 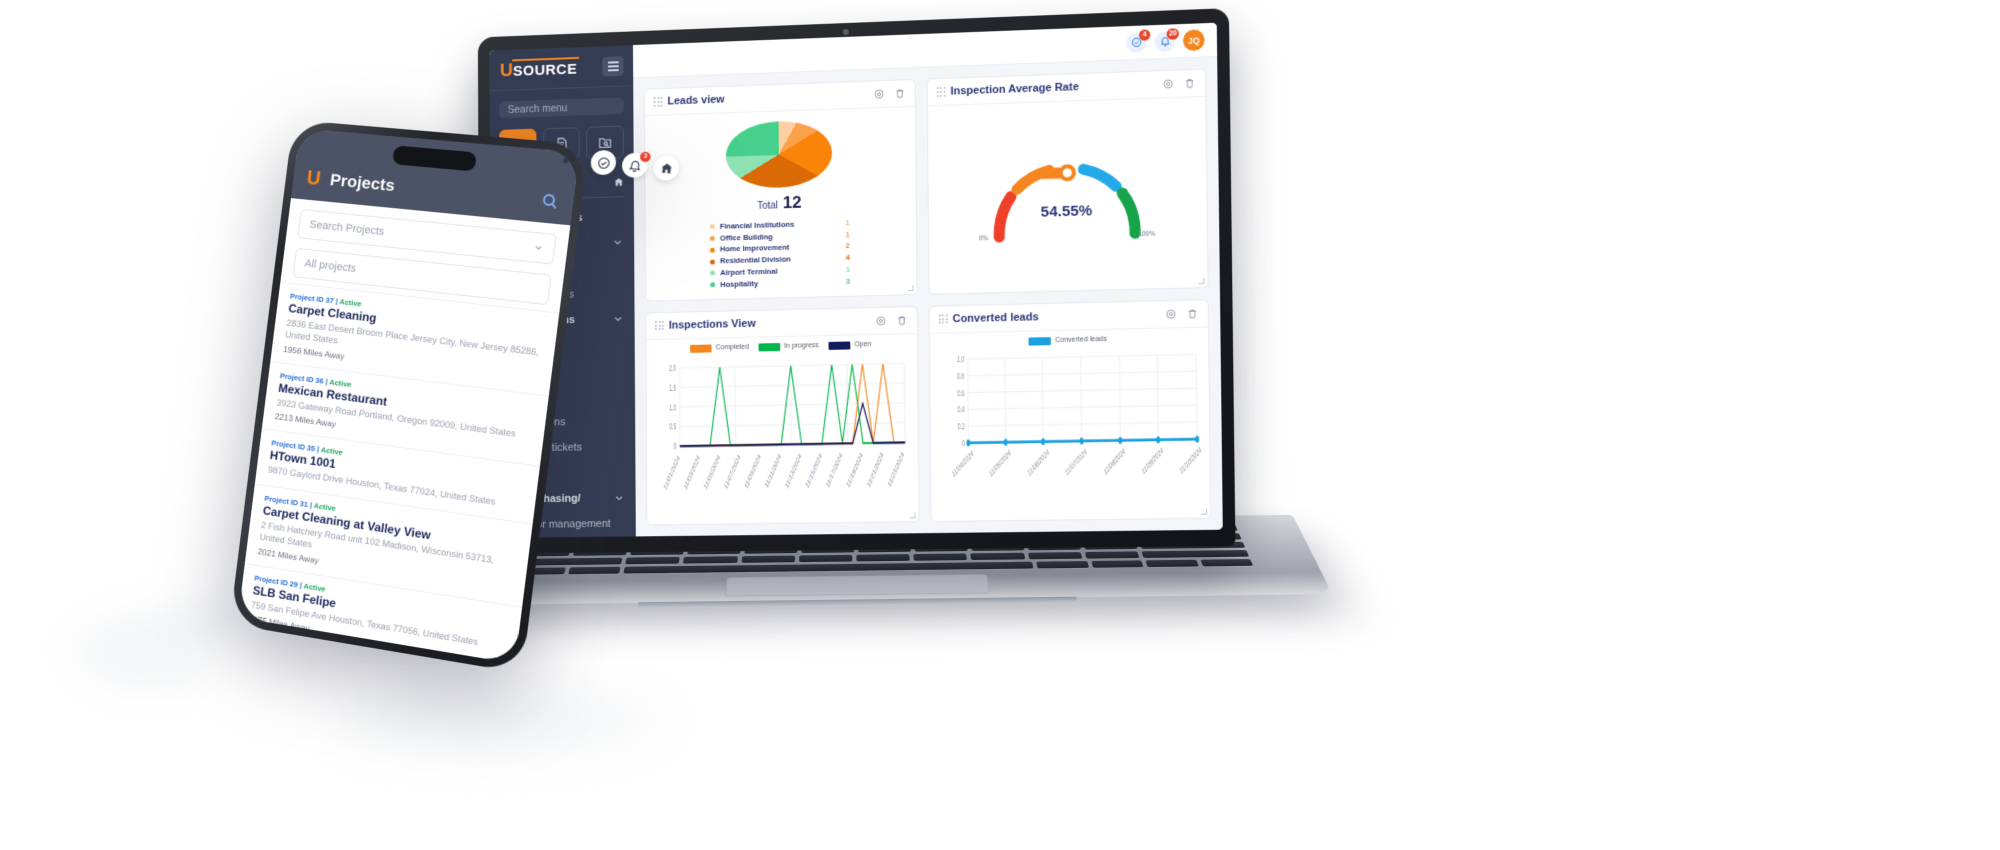 I want to click on y-tick: 0.5, so click(x=672, y=426).